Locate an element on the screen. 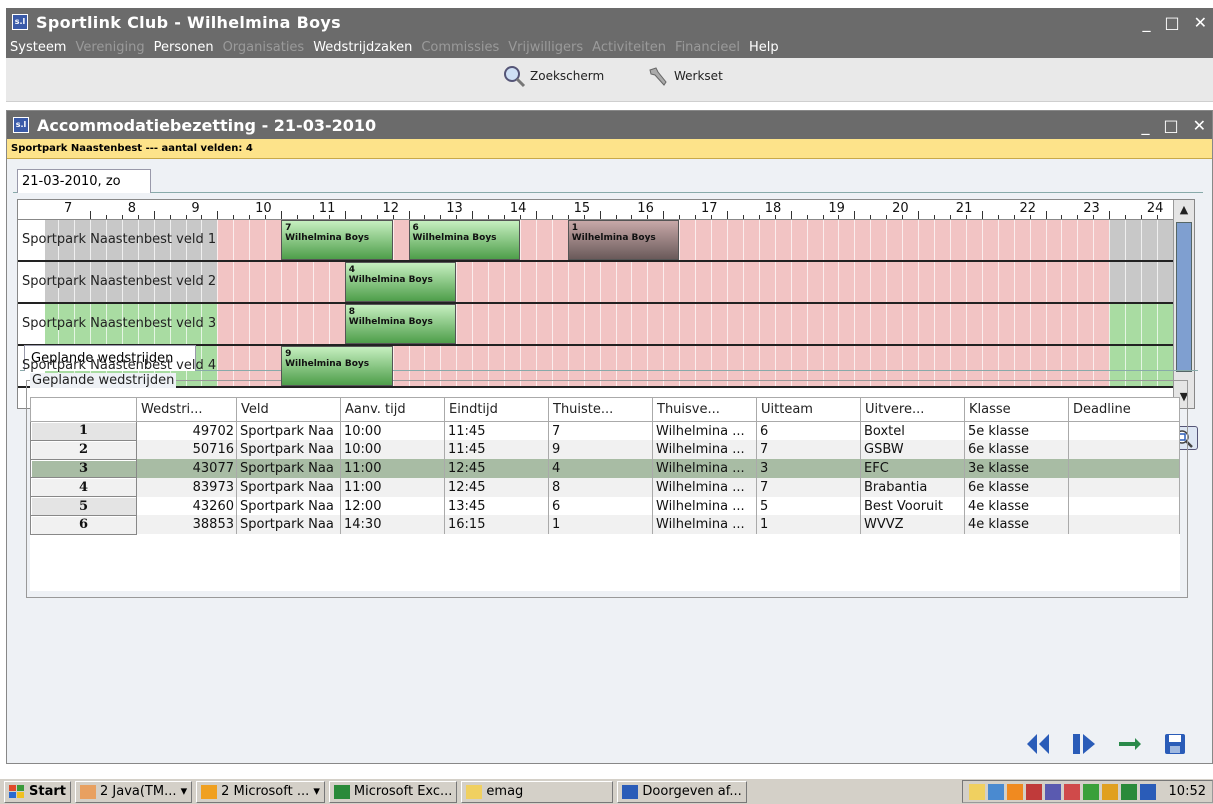  minimize-button: _ is located at coordinates (1146, 22).